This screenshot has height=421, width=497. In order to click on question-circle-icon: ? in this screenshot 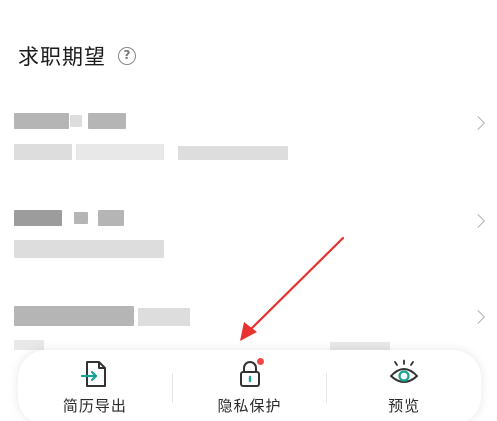, I will do `click(127, 56)`.